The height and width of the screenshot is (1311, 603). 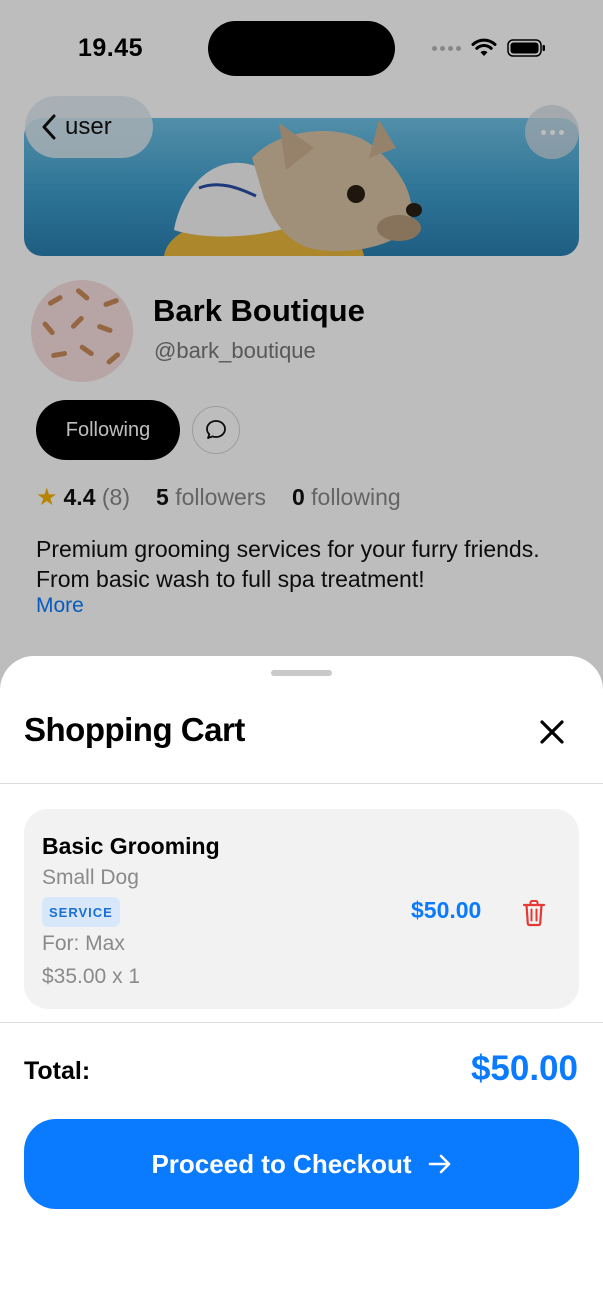 I want to click on checkout-button-label: Proceed to Checkout, so click(x=281, y=1163).